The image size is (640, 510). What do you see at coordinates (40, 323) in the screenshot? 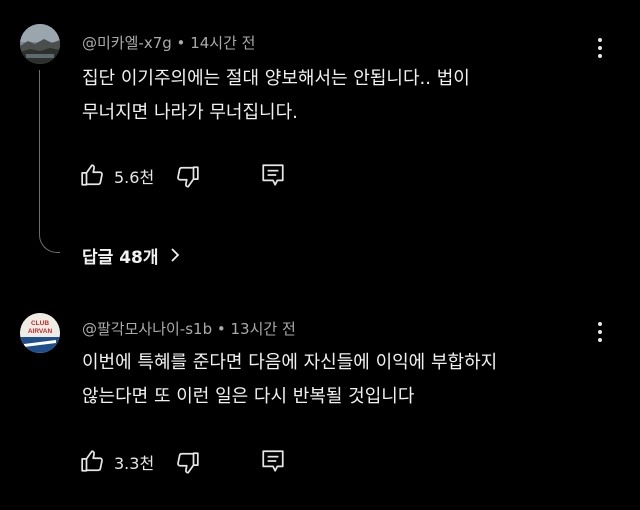
I see `badge-text: CLUB` at bounding box center [40, 323].